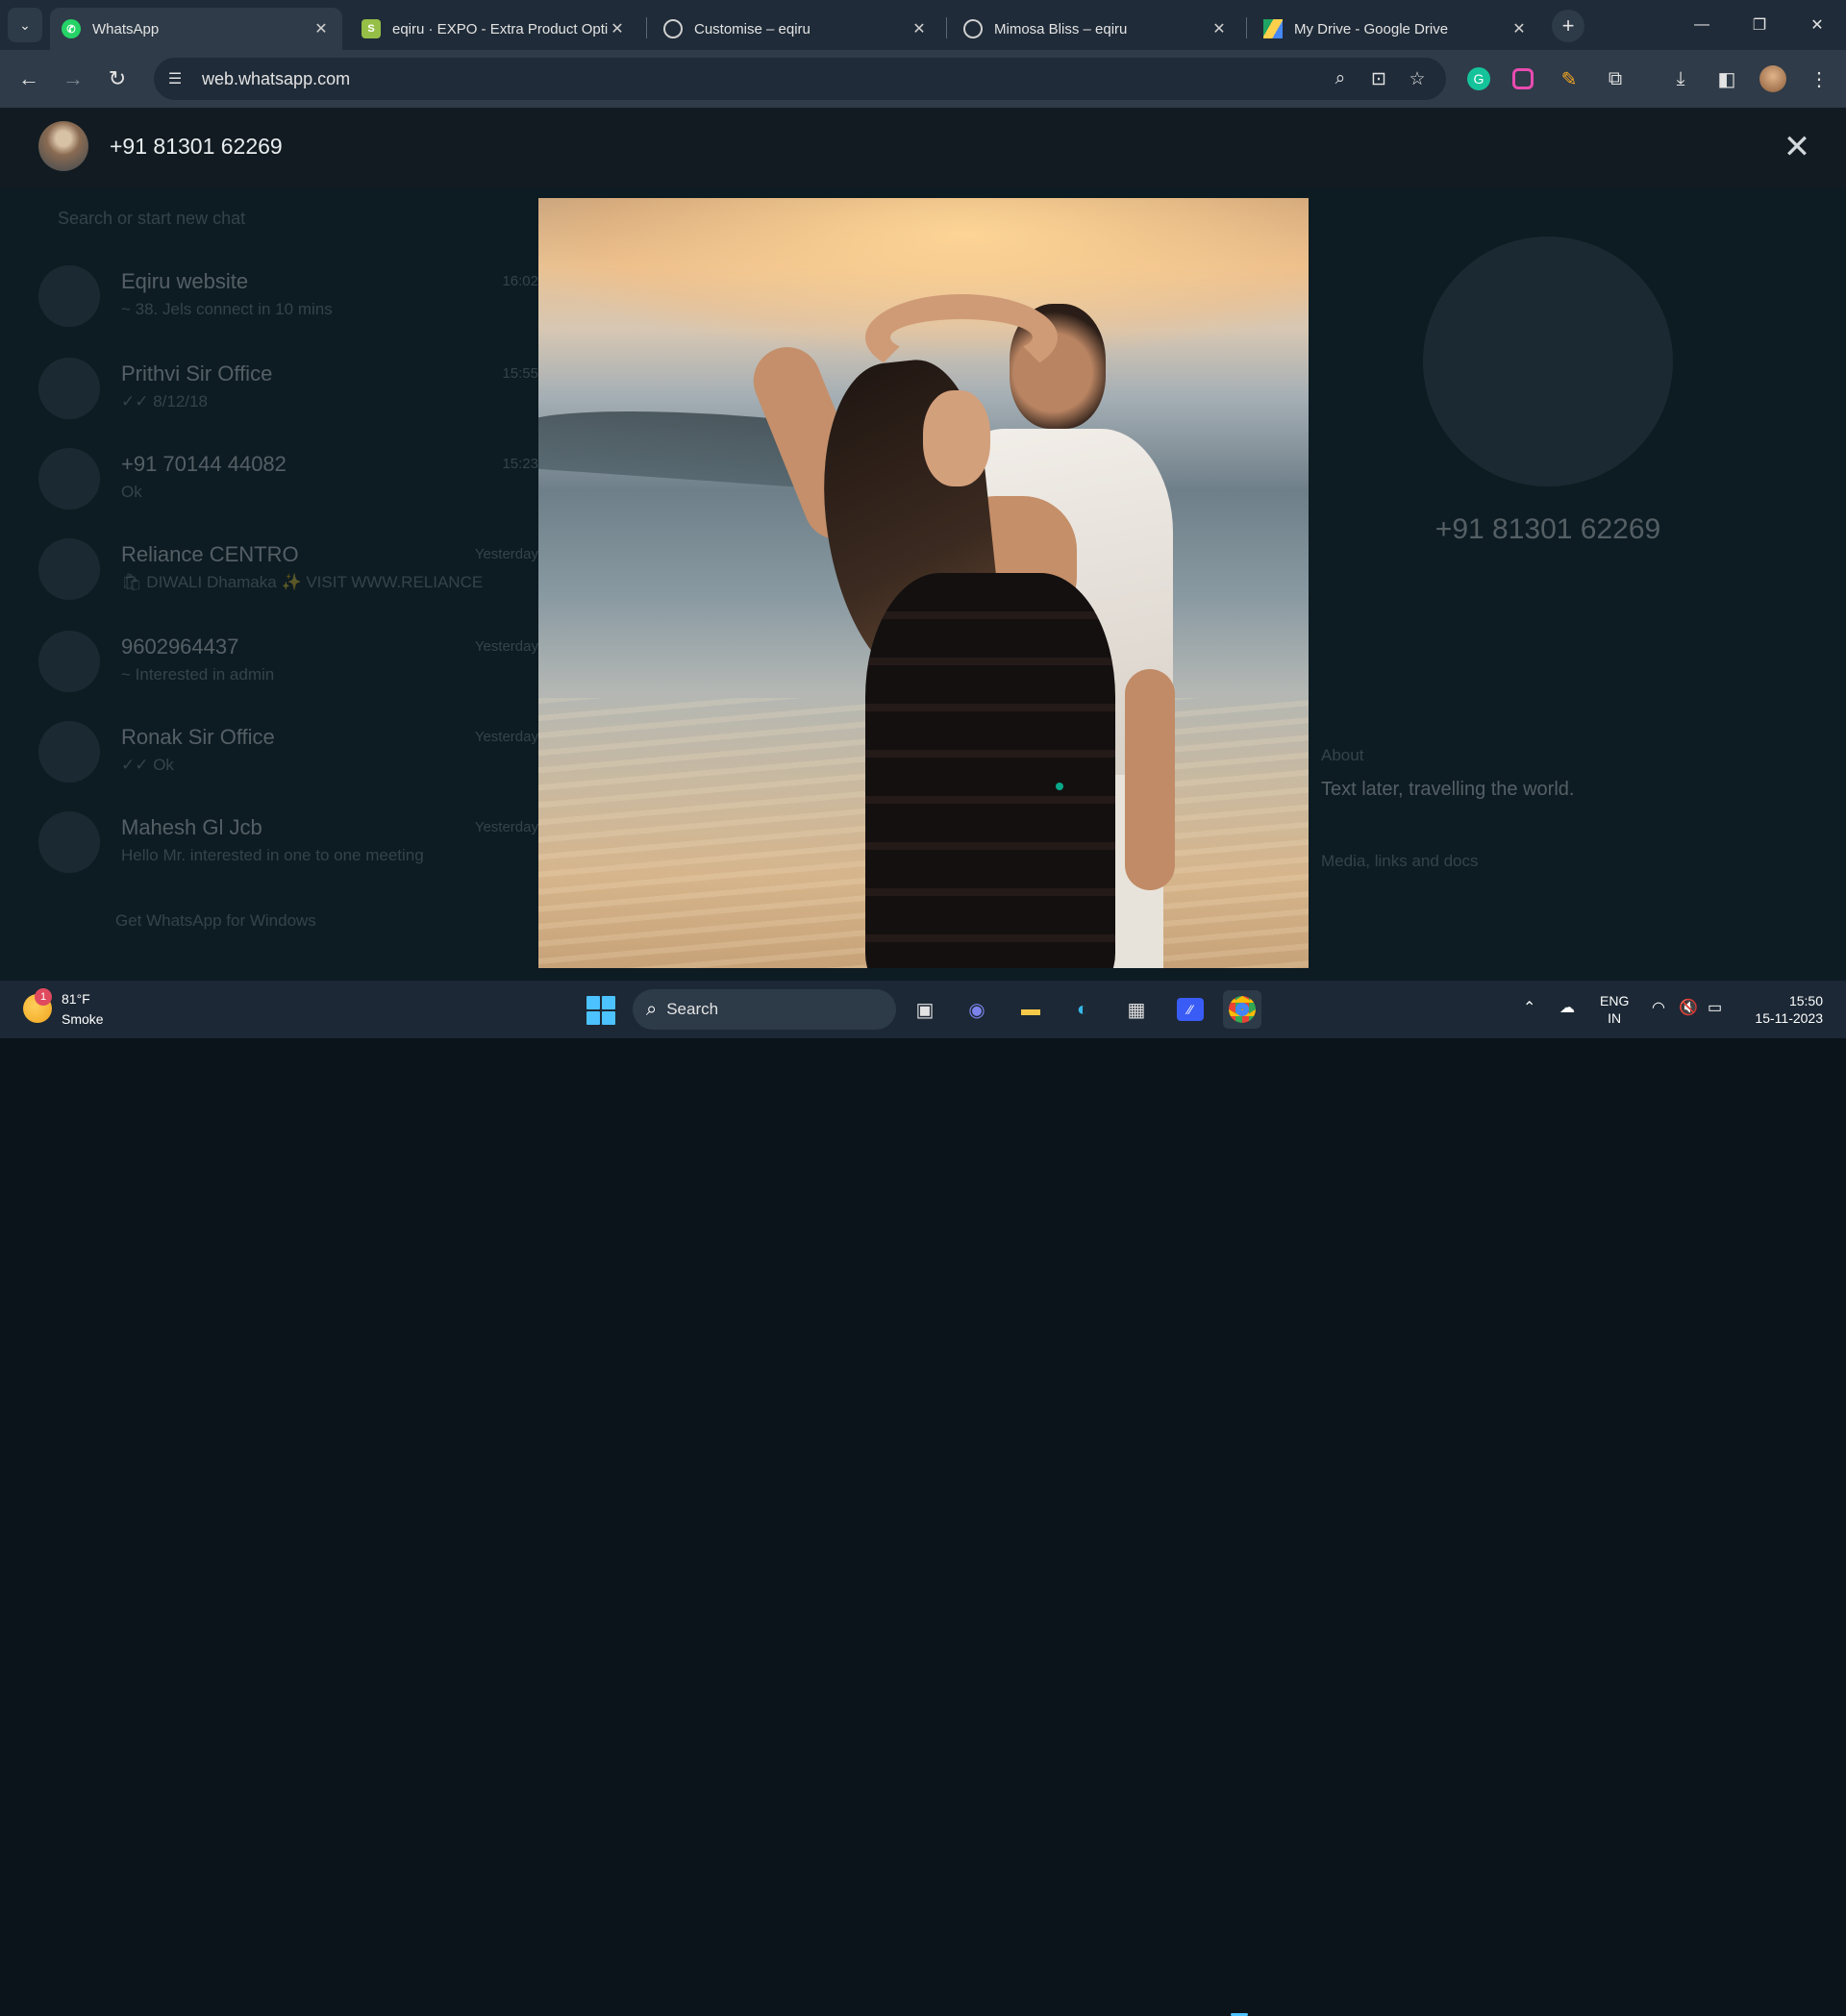 The image size is (1846, 2016). Describe the element at coordinates (1819, 78) in the screenshot. I see `browser-menu-icon: ⋮` at that location.